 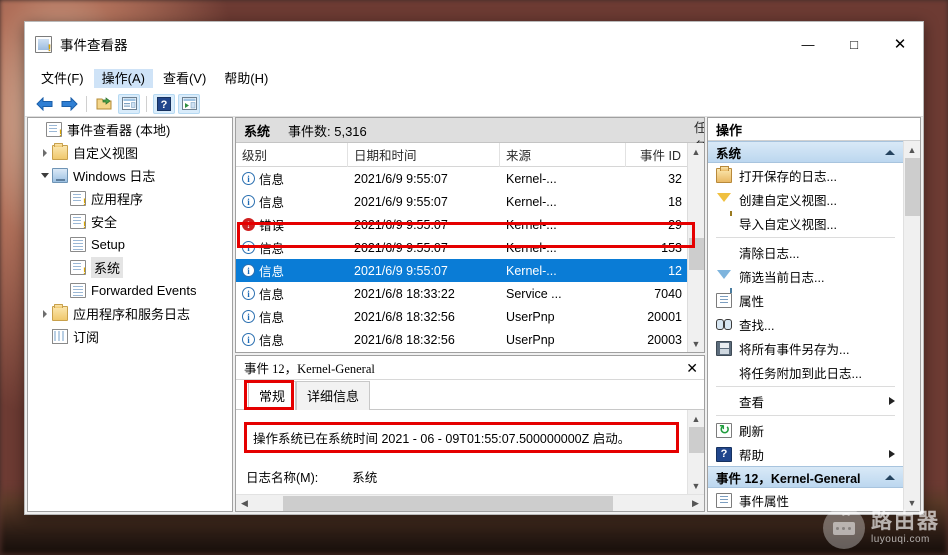 I want to click on event-list-scrollbar: ▲ ▼, so click(x=695, y=247).